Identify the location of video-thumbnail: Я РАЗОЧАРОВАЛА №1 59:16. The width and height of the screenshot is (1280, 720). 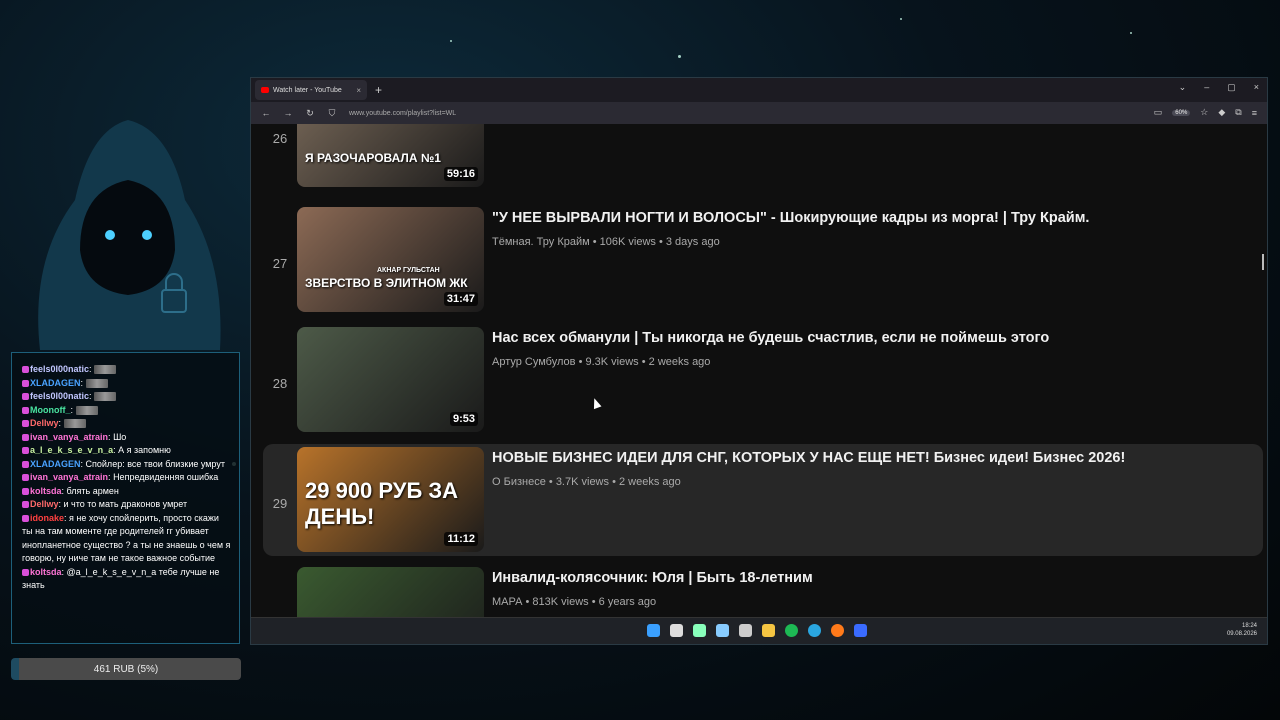
(390, 155).